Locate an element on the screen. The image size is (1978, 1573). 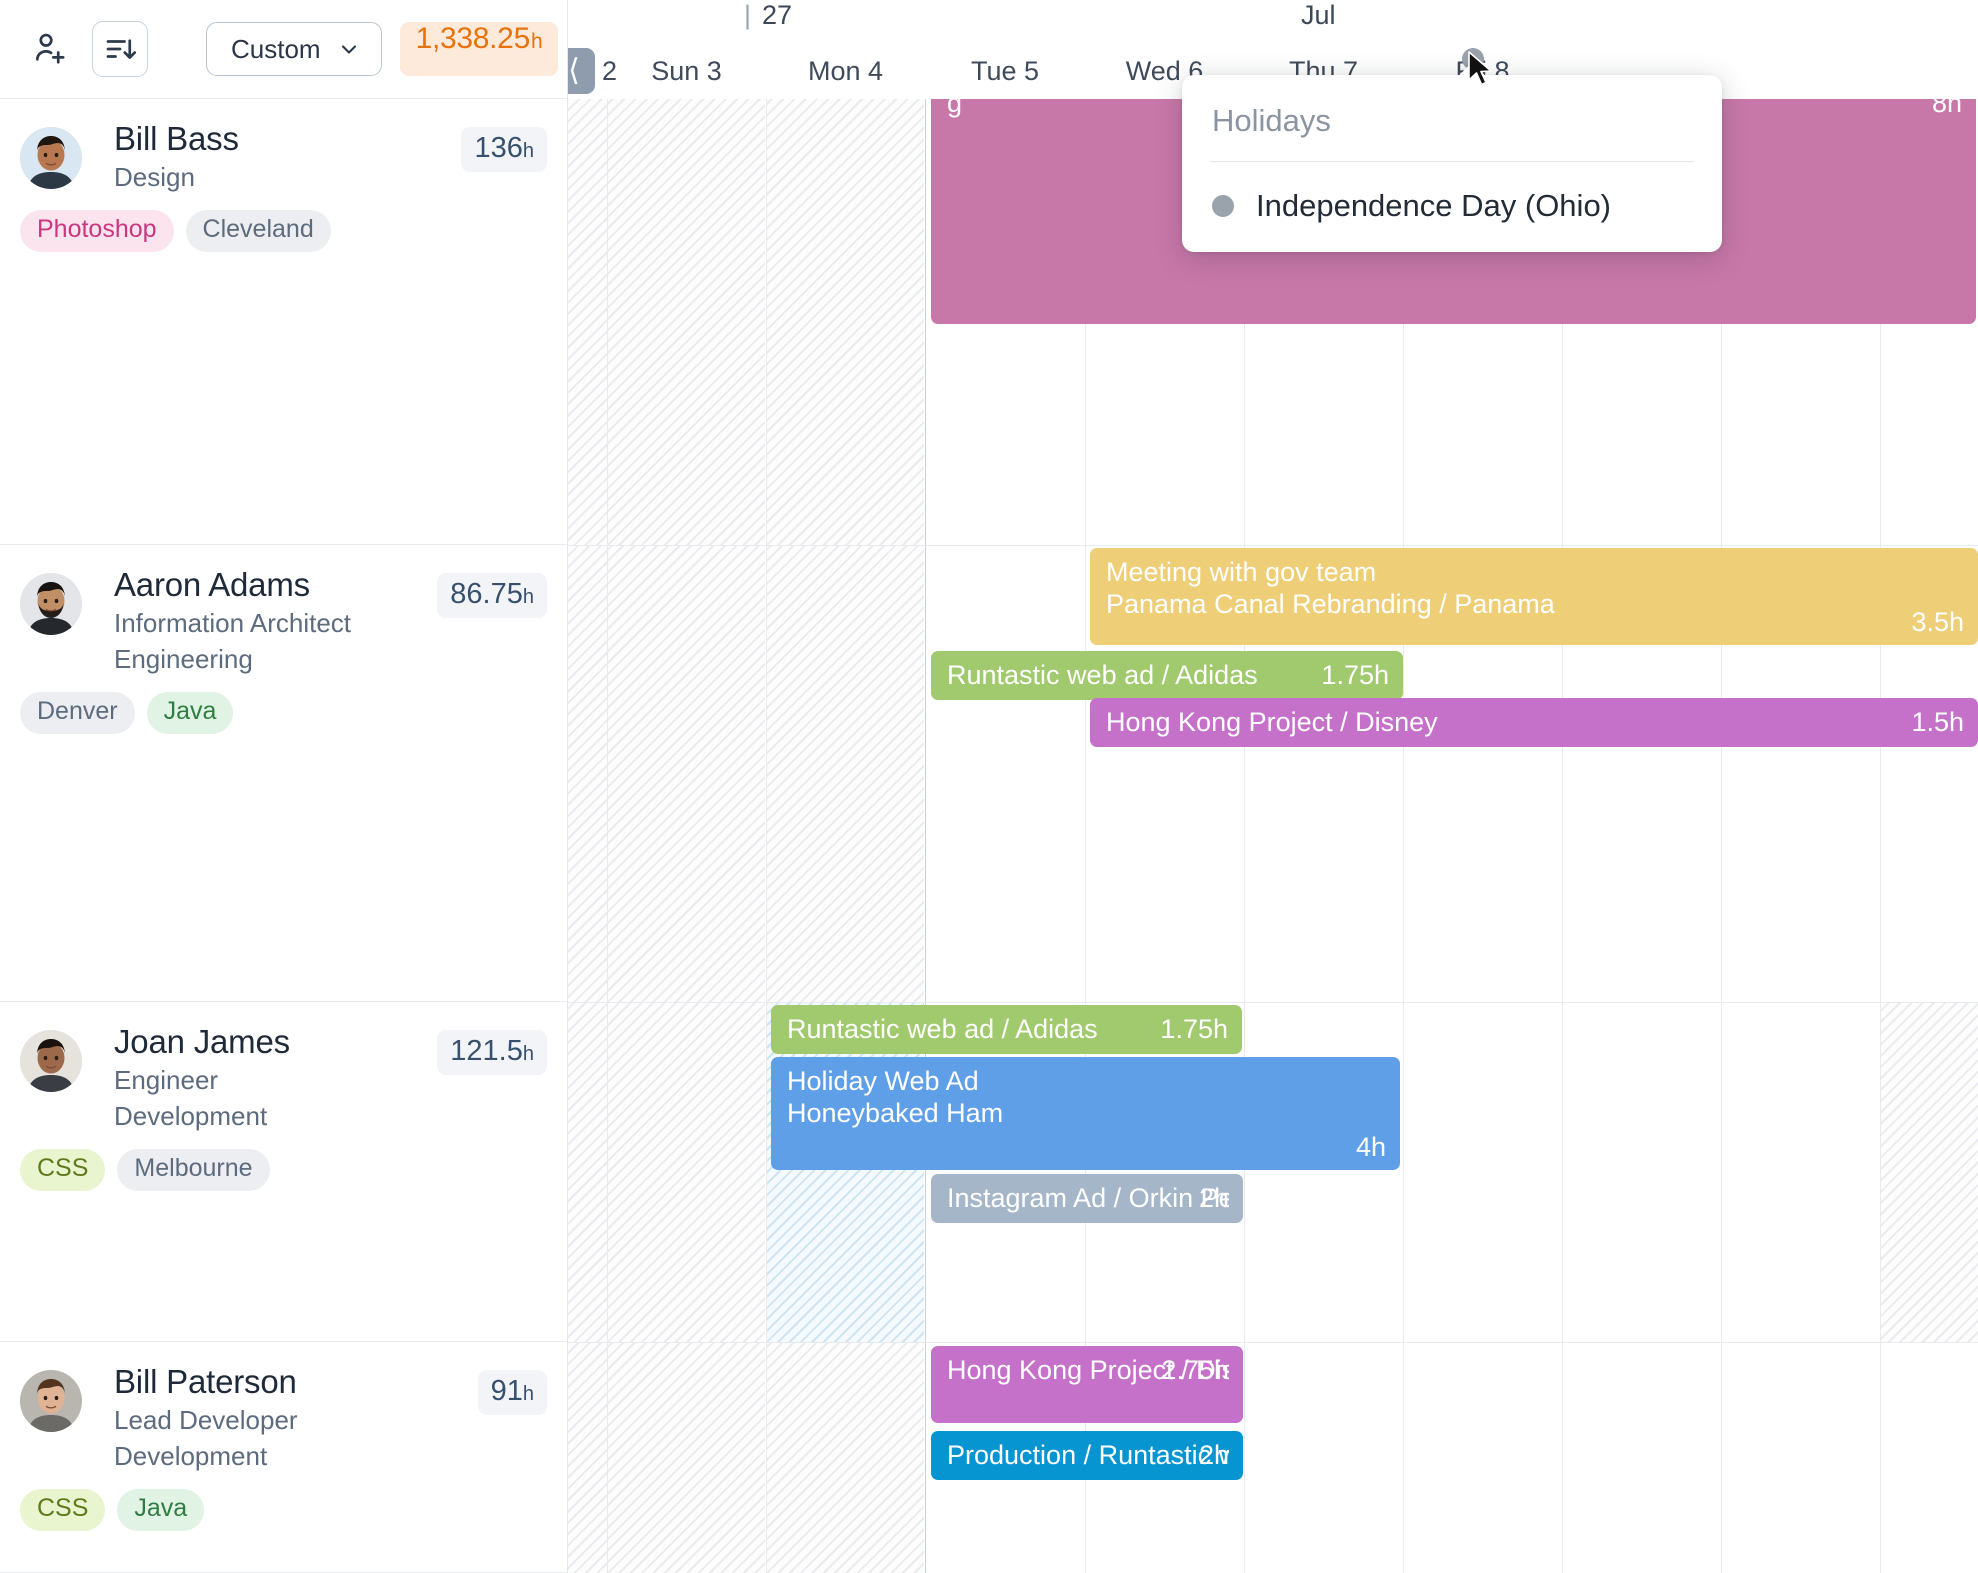
month-strip: | 27 Jul is located at coordinates (1273, 22).